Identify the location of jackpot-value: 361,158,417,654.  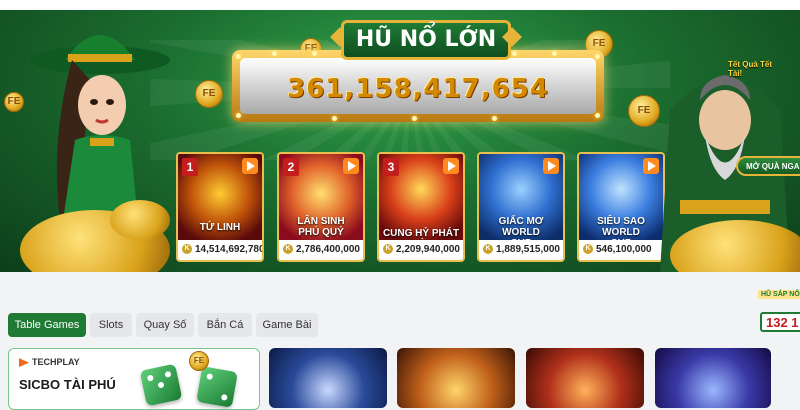
(418, 89).